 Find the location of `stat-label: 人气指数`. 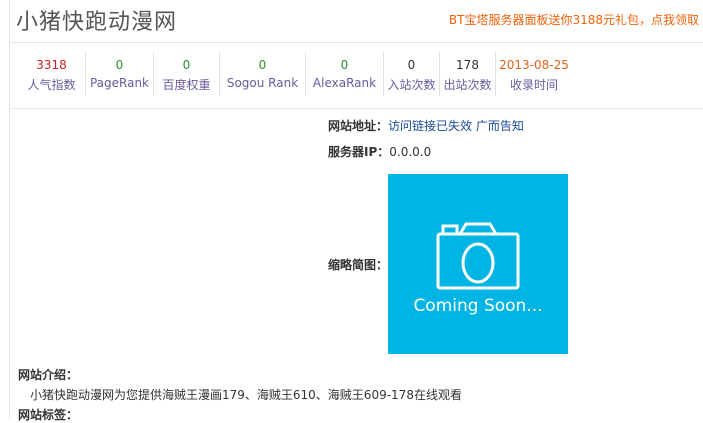

stat-label: 人气指数 is located at coordinates (51, 85).